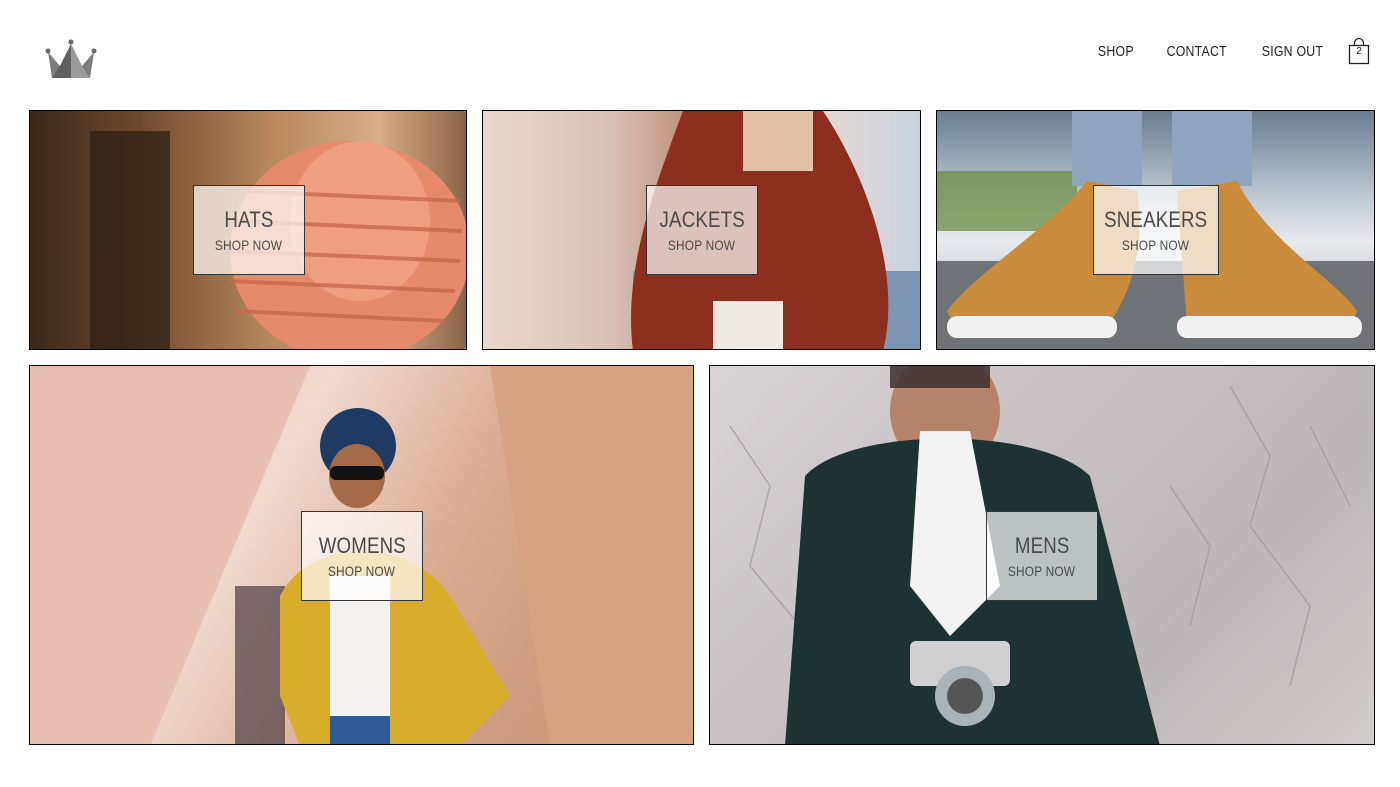 This screenshot has width=1400, height=787. I want to click on nav-contact-link: CONTACT, so click(1196, 51).